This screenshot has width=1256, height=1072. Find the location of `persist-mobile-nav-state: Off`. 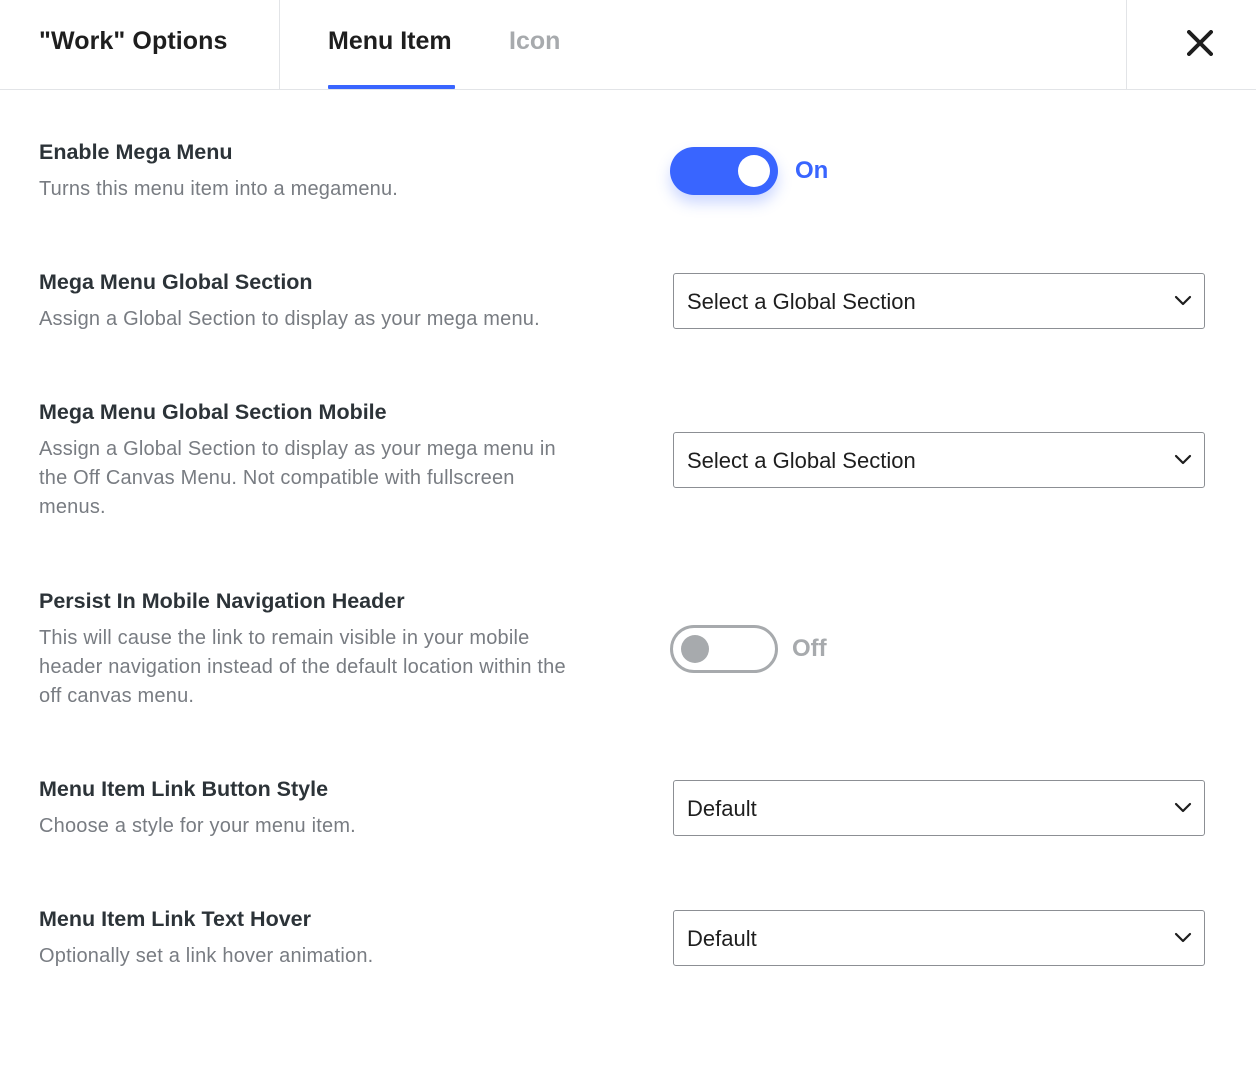

persist-mobile-nav-state: Off is located at coordinates (809, 648).